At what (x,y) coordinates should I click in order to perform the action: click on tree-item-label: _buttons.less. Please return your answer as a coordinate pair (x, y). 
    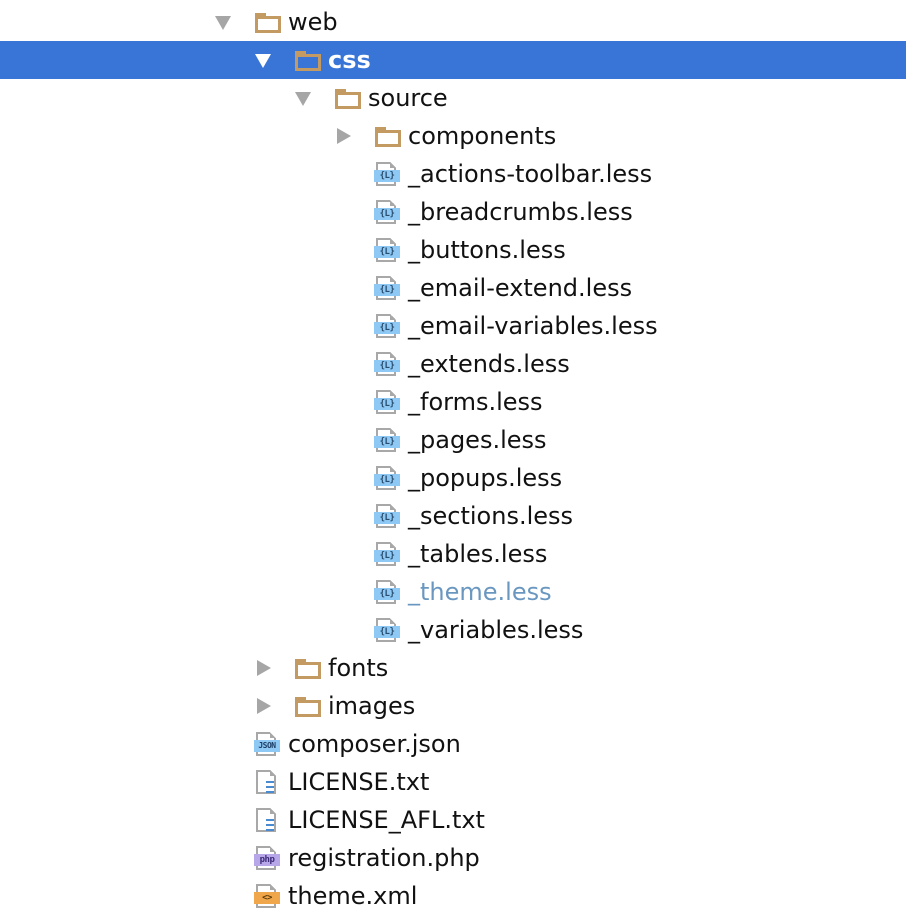
    Looking at the image, I should click on (487, 250).